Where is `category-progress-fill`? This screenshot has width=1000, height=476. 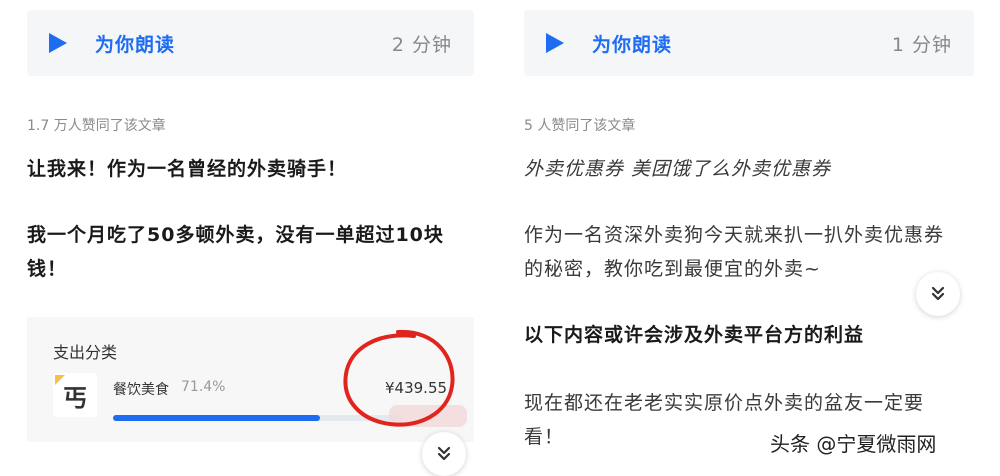
category-progress-fill is located at coordinates (217, 418).